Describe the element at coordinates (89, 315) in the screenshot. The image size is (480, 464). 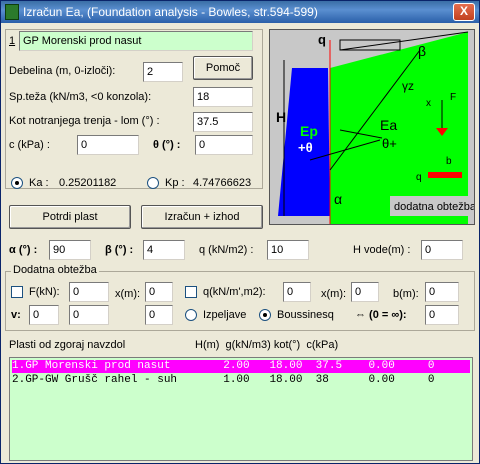
I see `v-input-2: 0` at that location.